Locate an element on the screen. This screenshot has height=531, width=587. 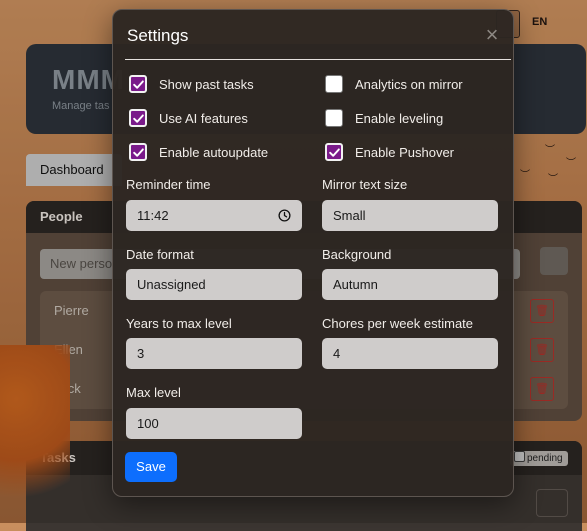
years-to-max-level-input: 3 is located at coordinates (214, 353).